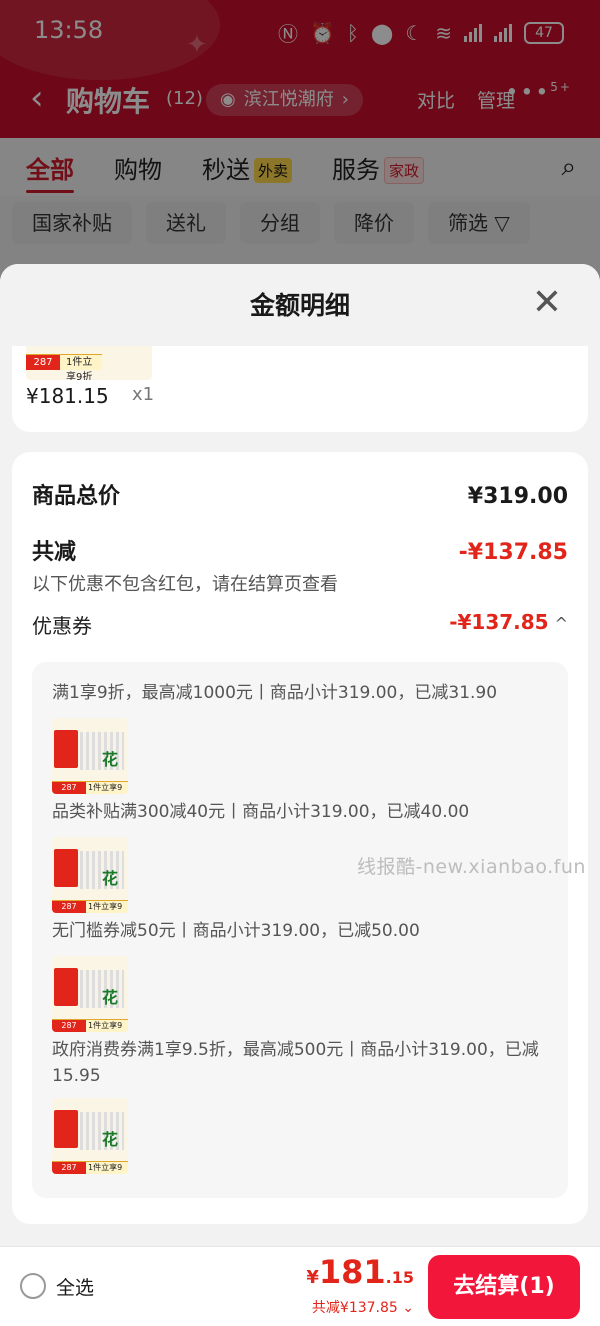 The image size is (600, 1326). I want to click on coupon-item: 无门槛券减50元丨商品小计319.00，已减50.00, so click(236, 931).